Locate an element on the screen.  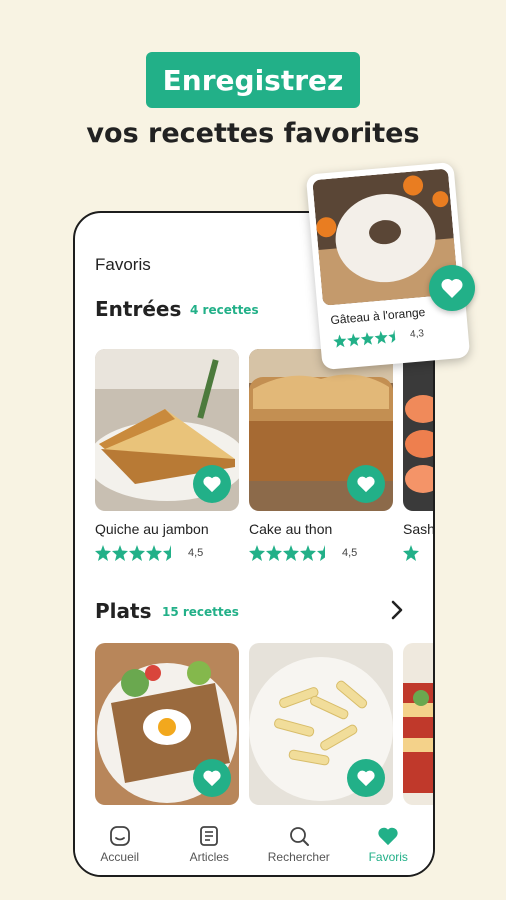
nav-item-favoris: Favoris is located at coordinates (388, 840).